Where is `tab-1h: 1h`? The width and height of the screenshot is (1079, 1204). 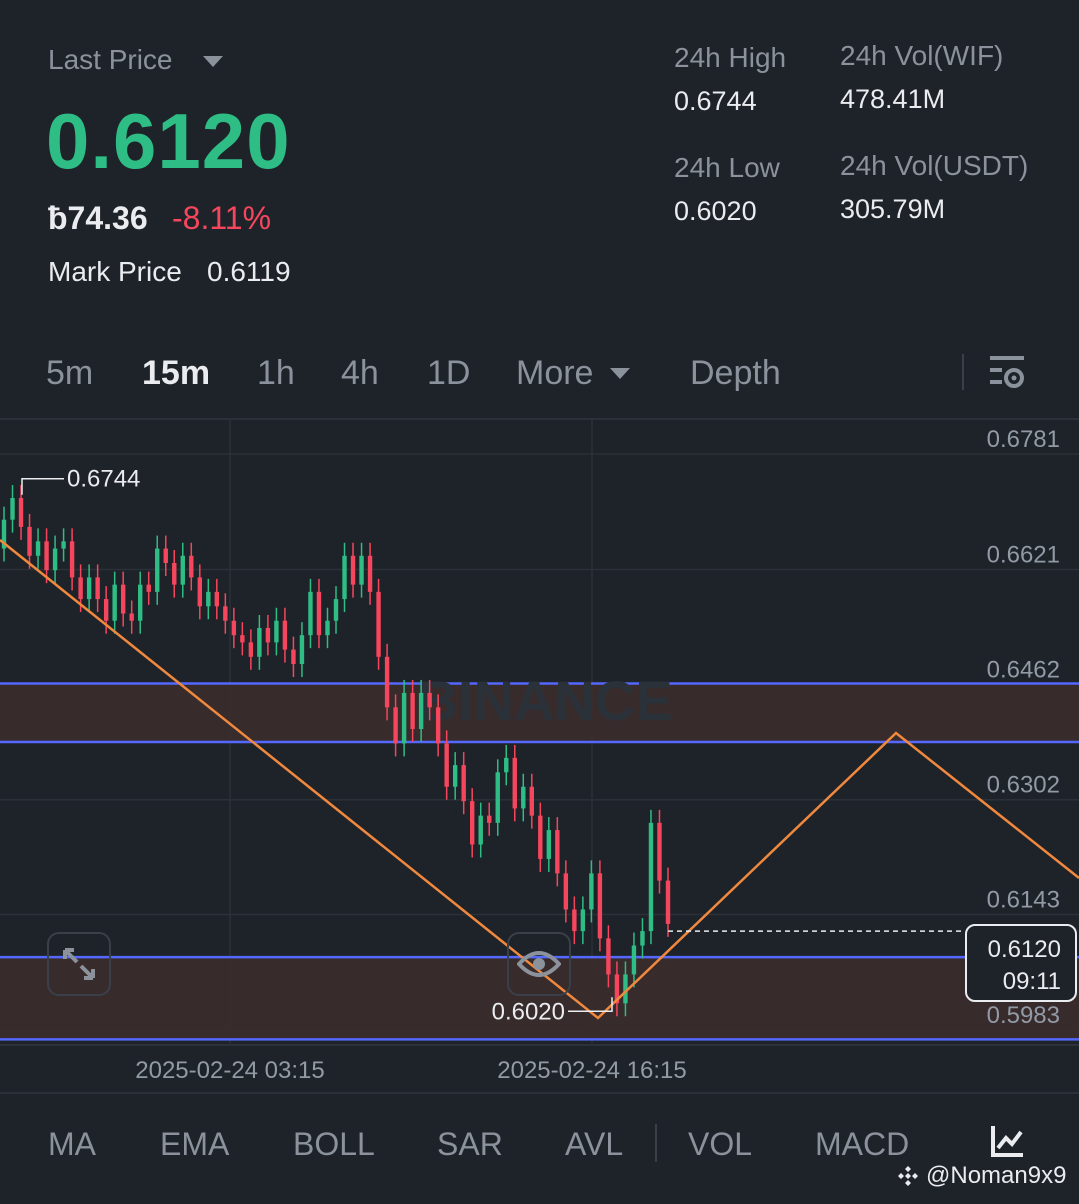 tab-1h: 1h is located at coordinates (276, 373).